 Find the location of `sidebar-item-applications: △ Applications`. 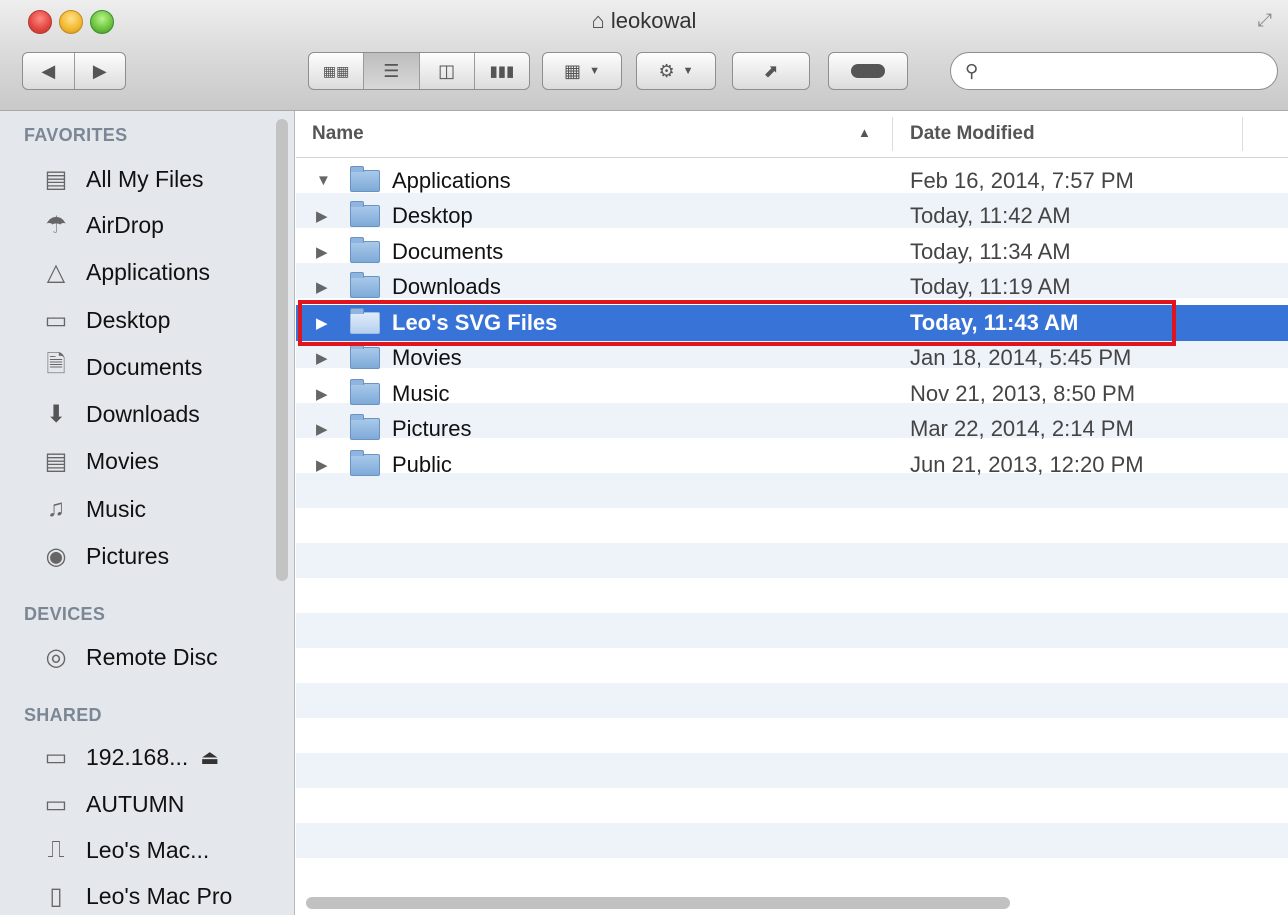

sidebar-item-applications: △ Applications is located at coordinates (125, 272).